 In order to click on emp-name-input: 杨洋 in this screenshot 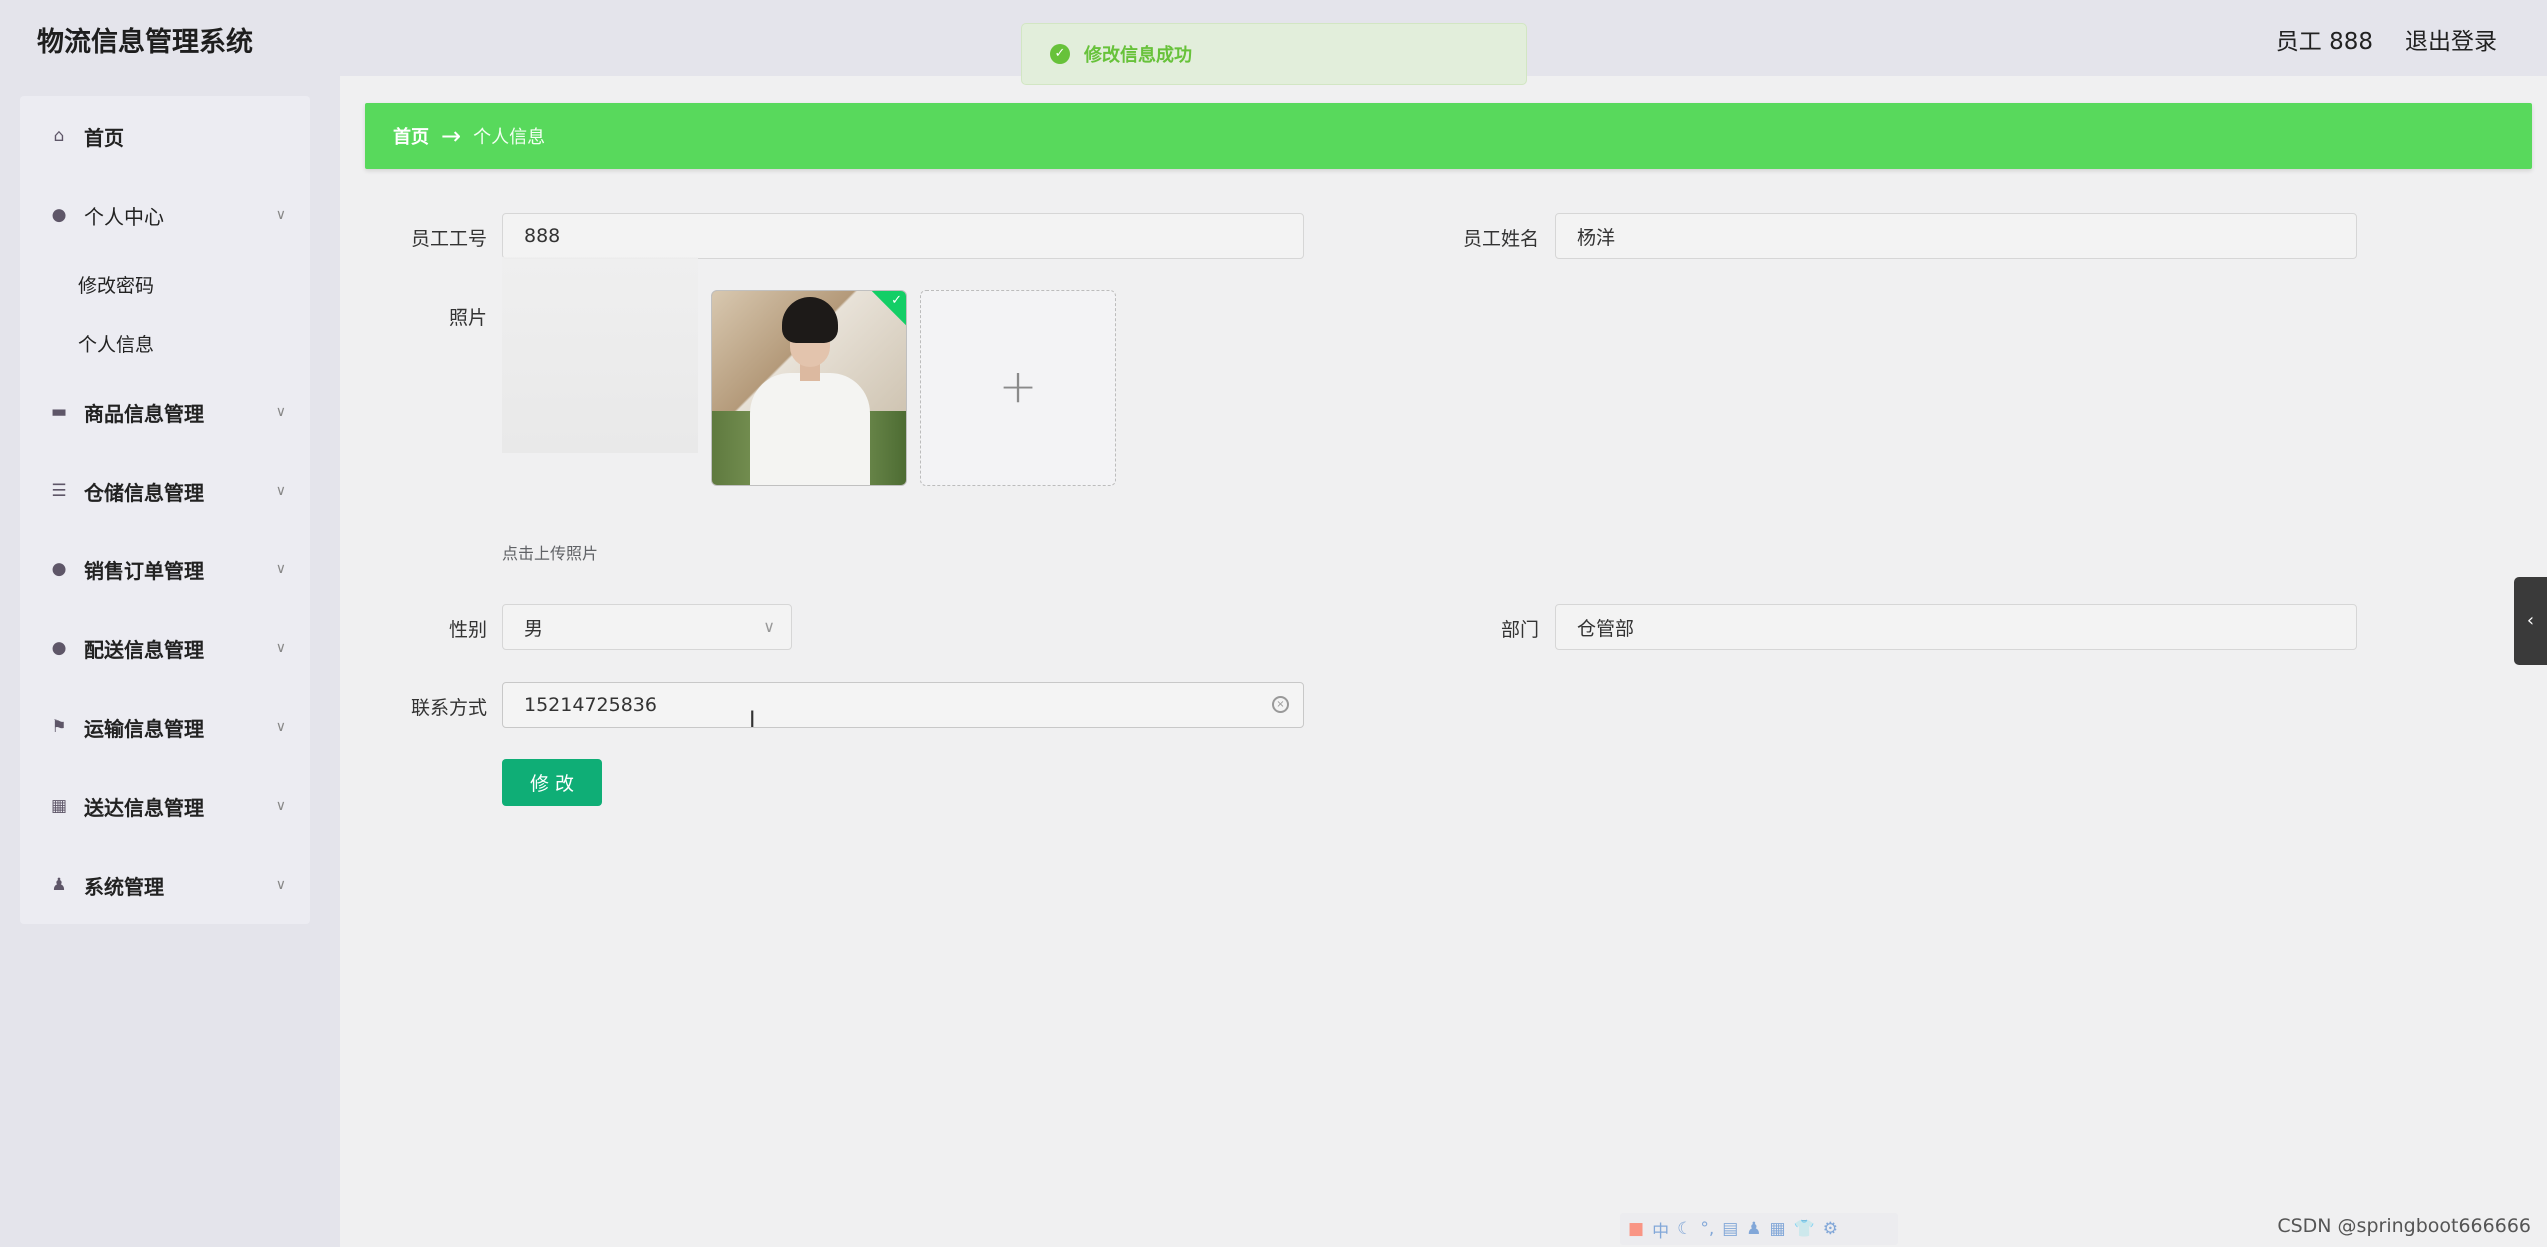, I will do `click(1956, 236)`.